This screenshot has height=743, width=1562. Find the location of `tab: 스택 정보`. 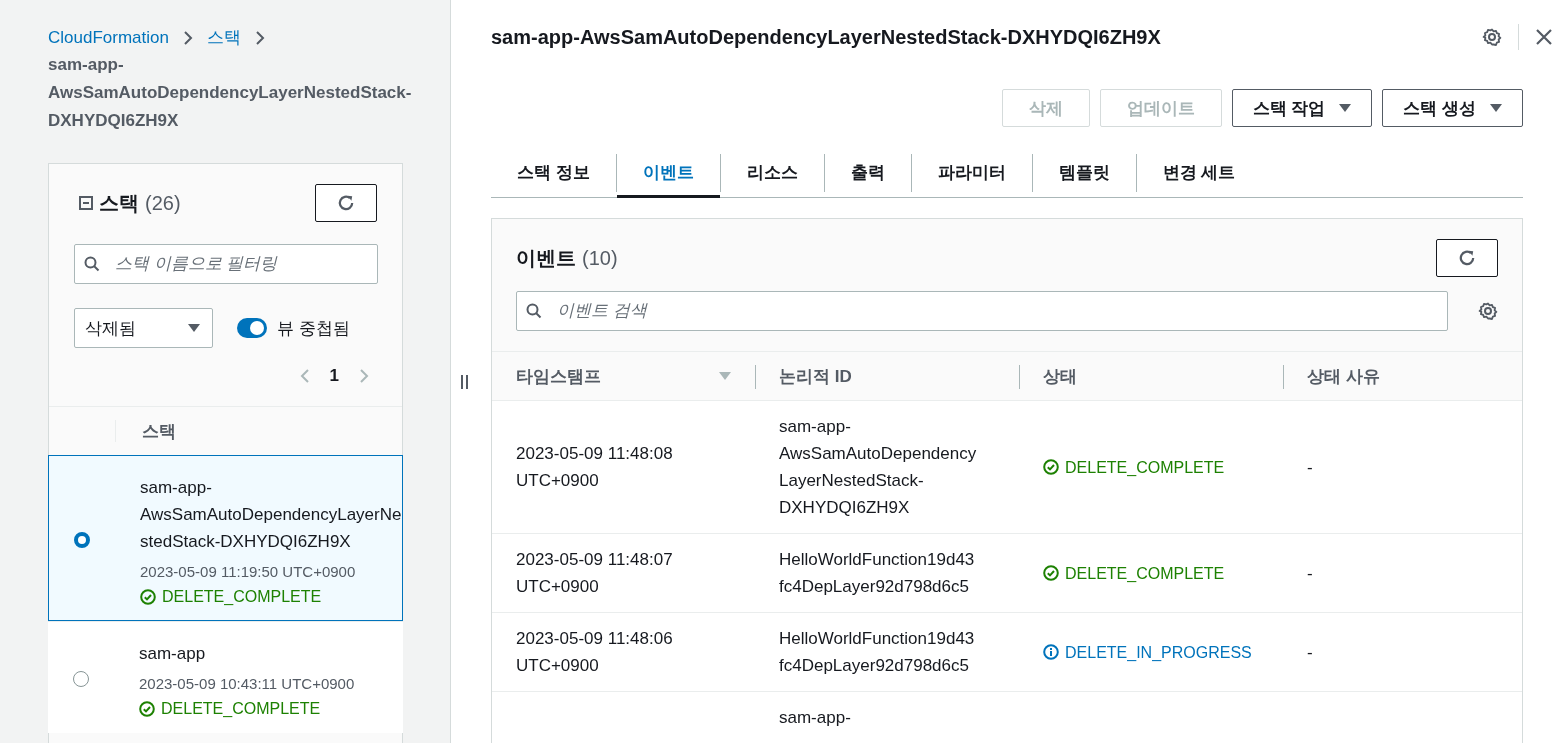

tab: 스택 정보 is located at coordinates (553, 173).